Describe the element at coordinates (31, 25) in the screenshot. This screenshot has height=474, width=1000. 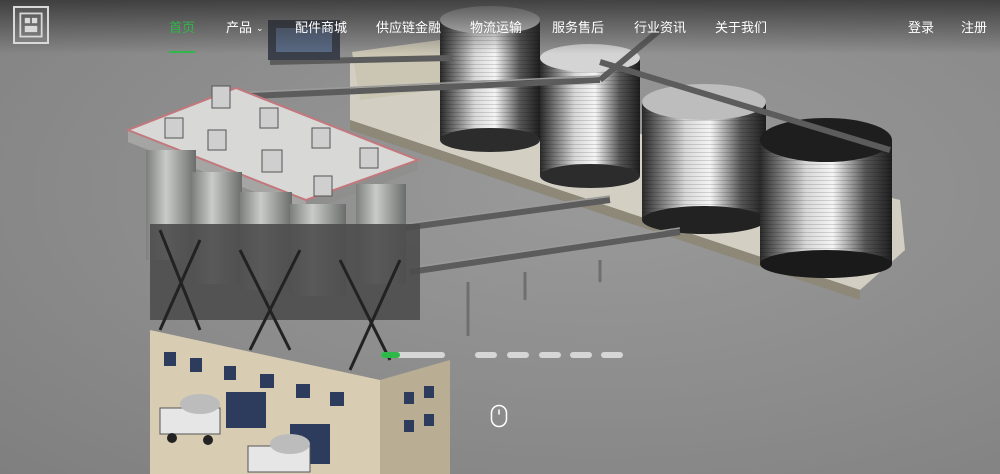
I see `logo-icon` at that location.